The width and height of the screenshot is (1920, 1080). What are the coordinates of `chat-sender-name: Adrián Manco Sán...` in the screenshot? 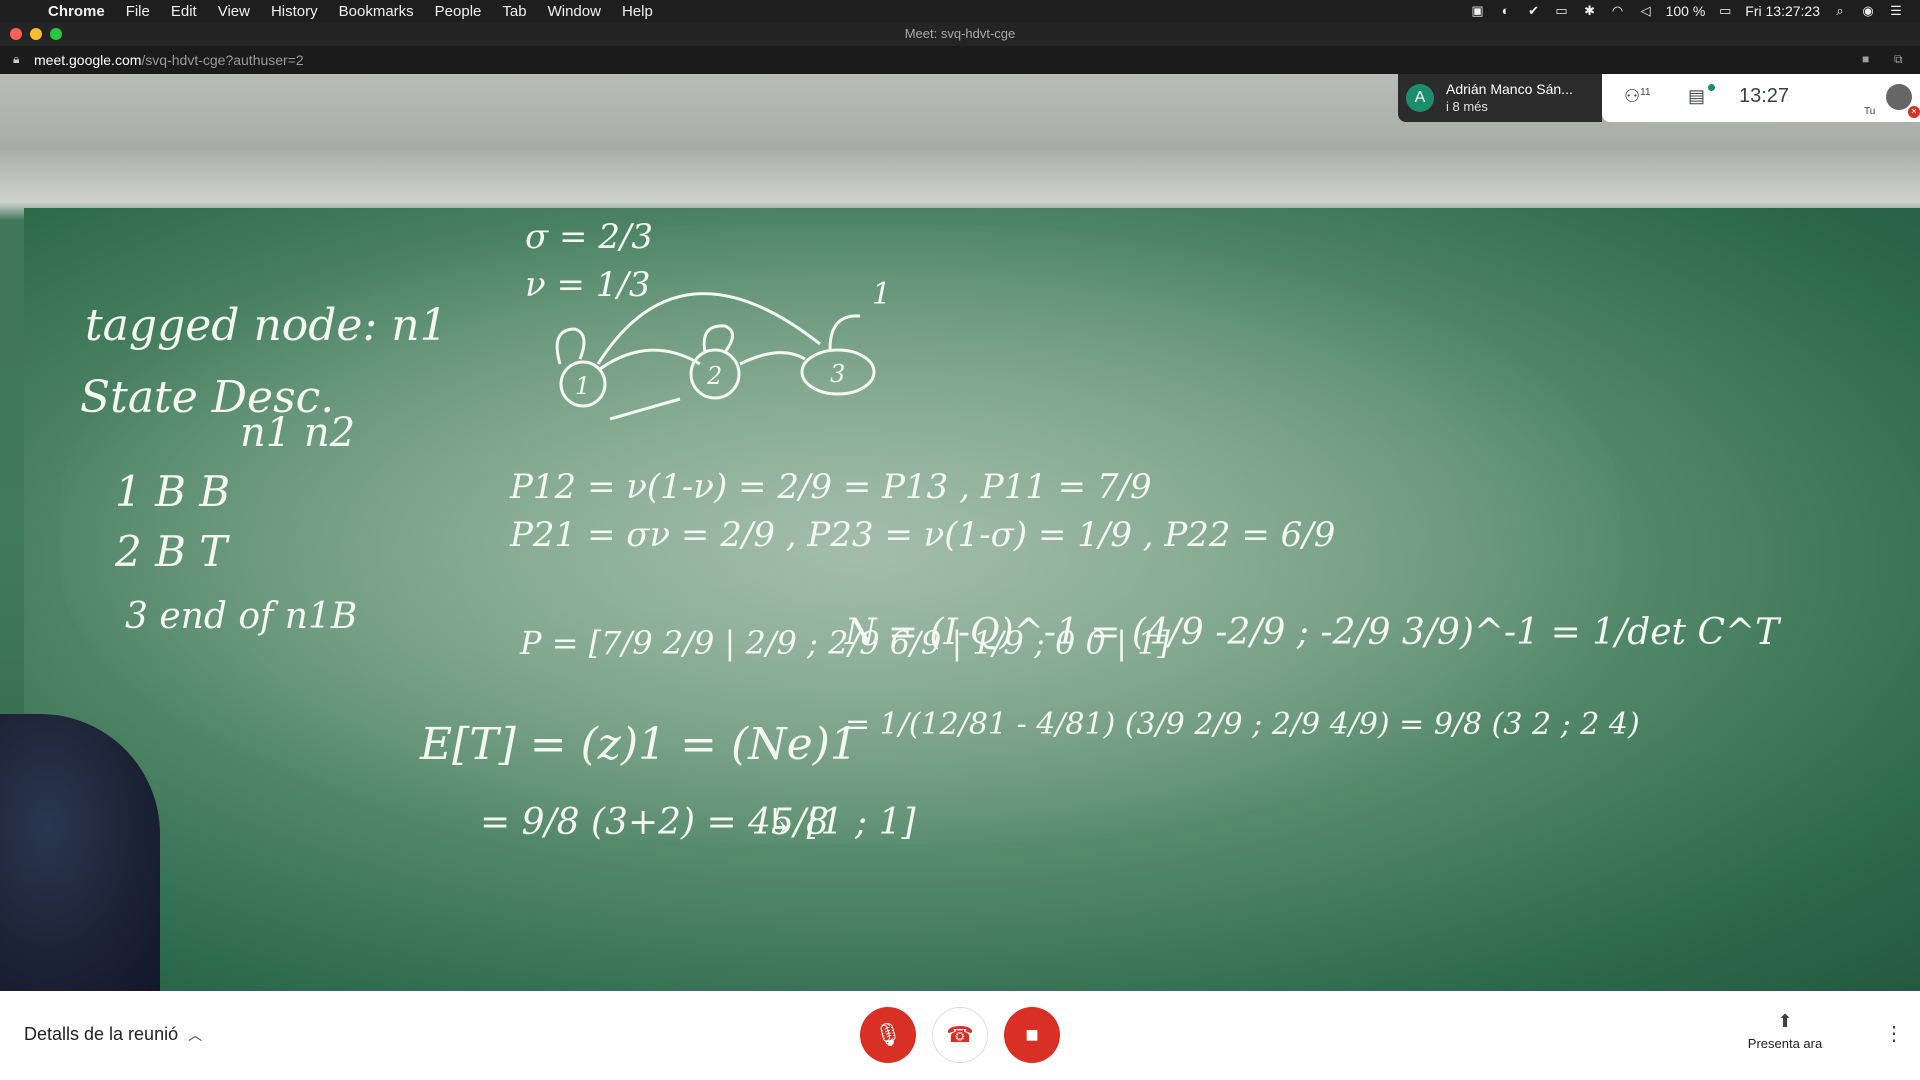 It's located at (1509, 89).